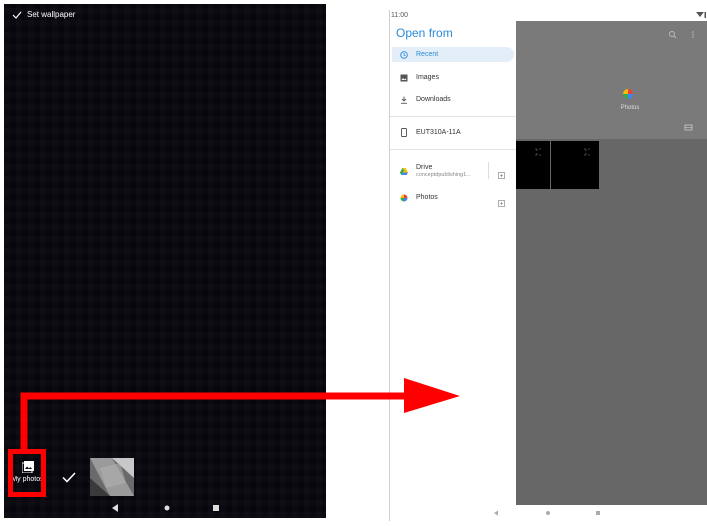  I want to click on arrow-head, so click(432, 395).